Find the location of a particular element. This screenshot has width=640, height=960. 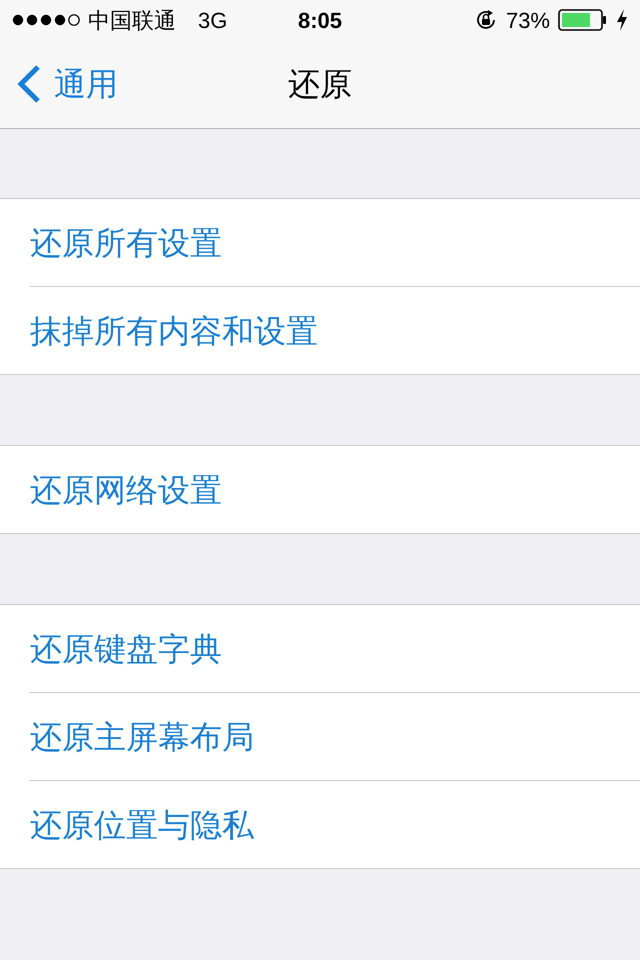

reset-option: 抹掉所有内容和设置 is located at coordinates (335, 330).